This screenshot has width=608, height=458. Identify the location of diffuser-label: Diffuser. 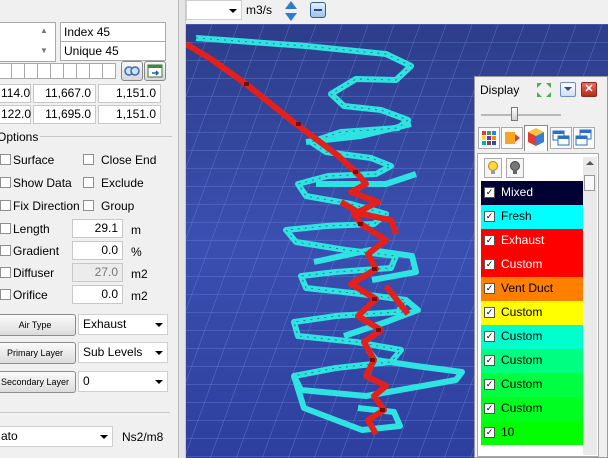
(34, 273).